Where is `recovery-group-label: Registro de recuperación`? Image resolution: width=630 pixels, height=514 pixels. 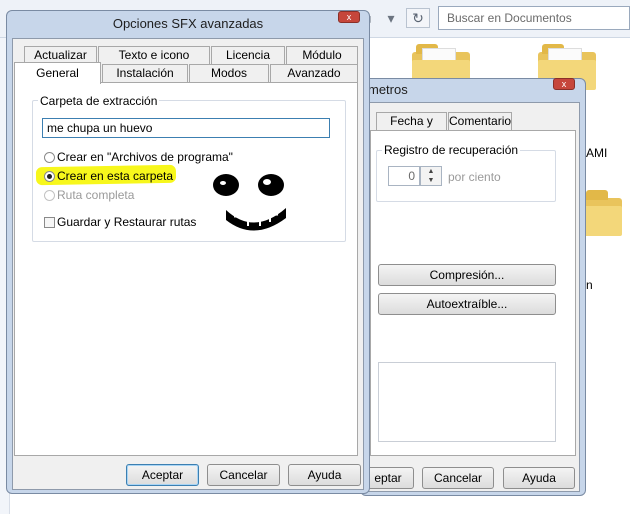 recovery-group-label: Registro de recuperación is located at coordinates (451, 150).